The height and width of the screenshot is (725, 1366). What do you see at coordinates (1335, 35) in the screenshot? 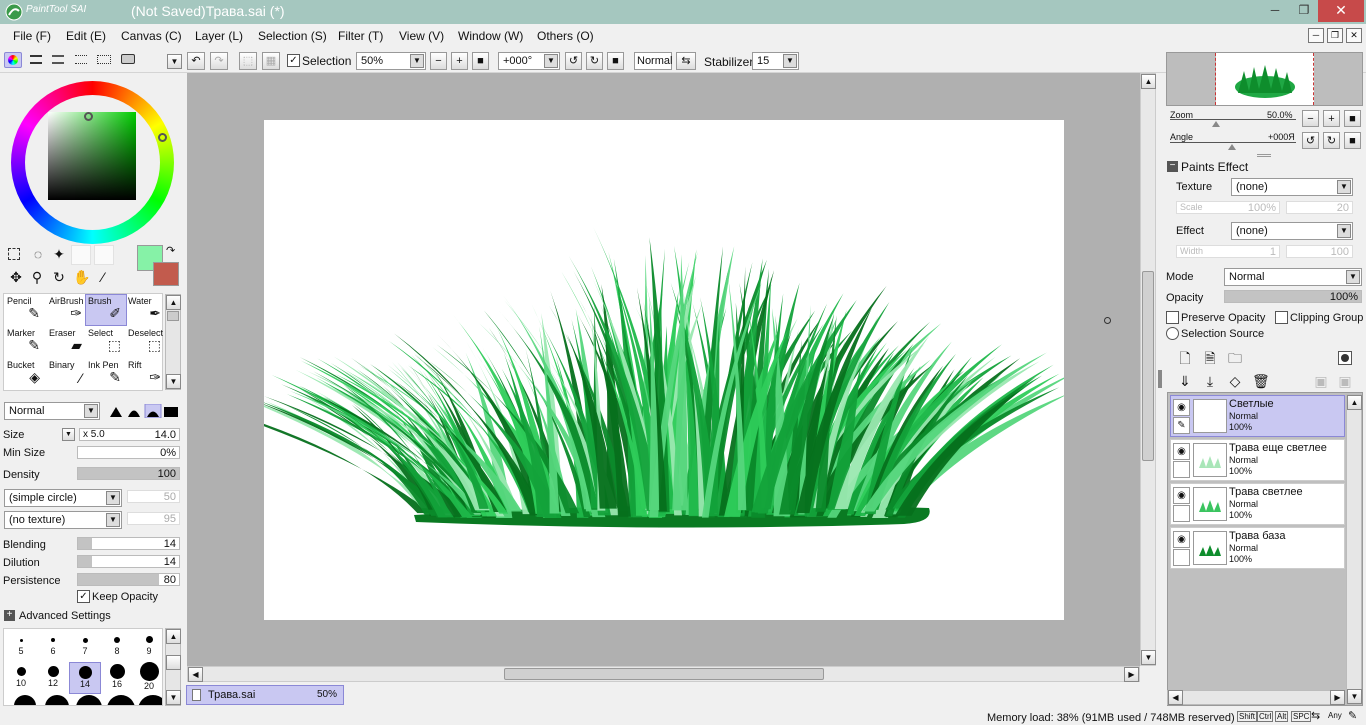
I see `doc-restore-button: ❐` at bounding box center [1335, 35].